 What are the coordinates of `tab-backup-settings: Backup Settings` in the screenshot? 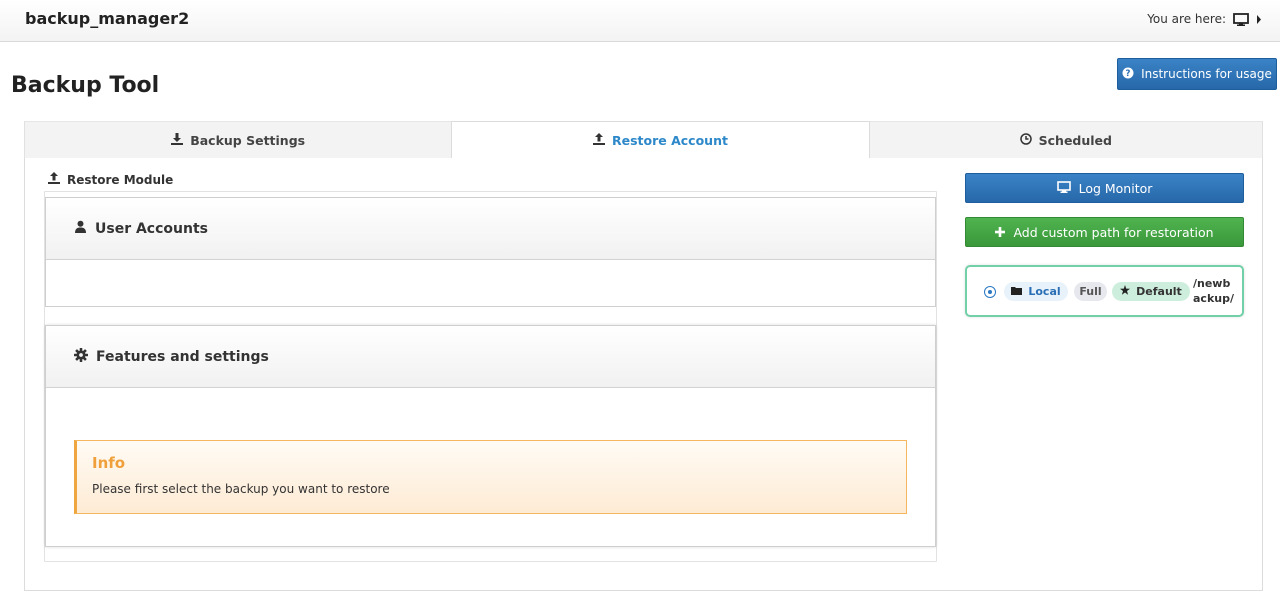 It's located at (238, 140).